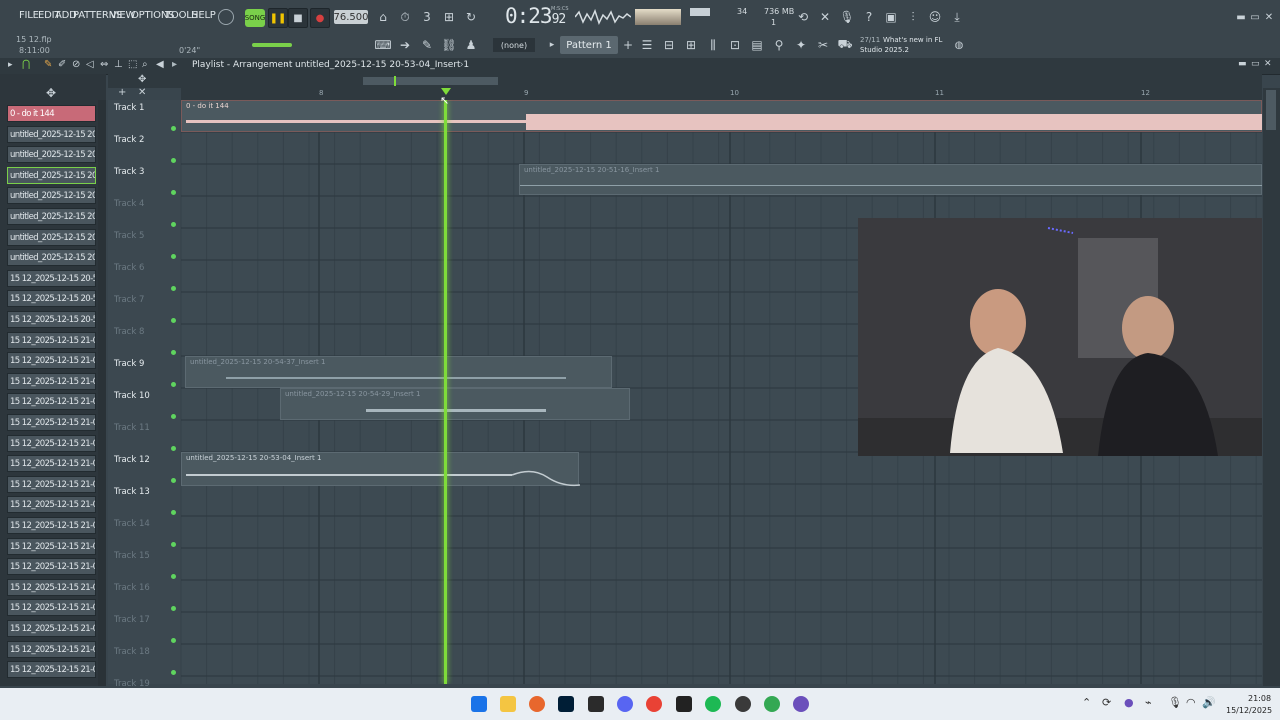 This screenshot has height=720, width=1280. What do you see at coordinates (132, 652) in the screenshot?
I see `track-name: Track 18` at bounding box center [132, 652].